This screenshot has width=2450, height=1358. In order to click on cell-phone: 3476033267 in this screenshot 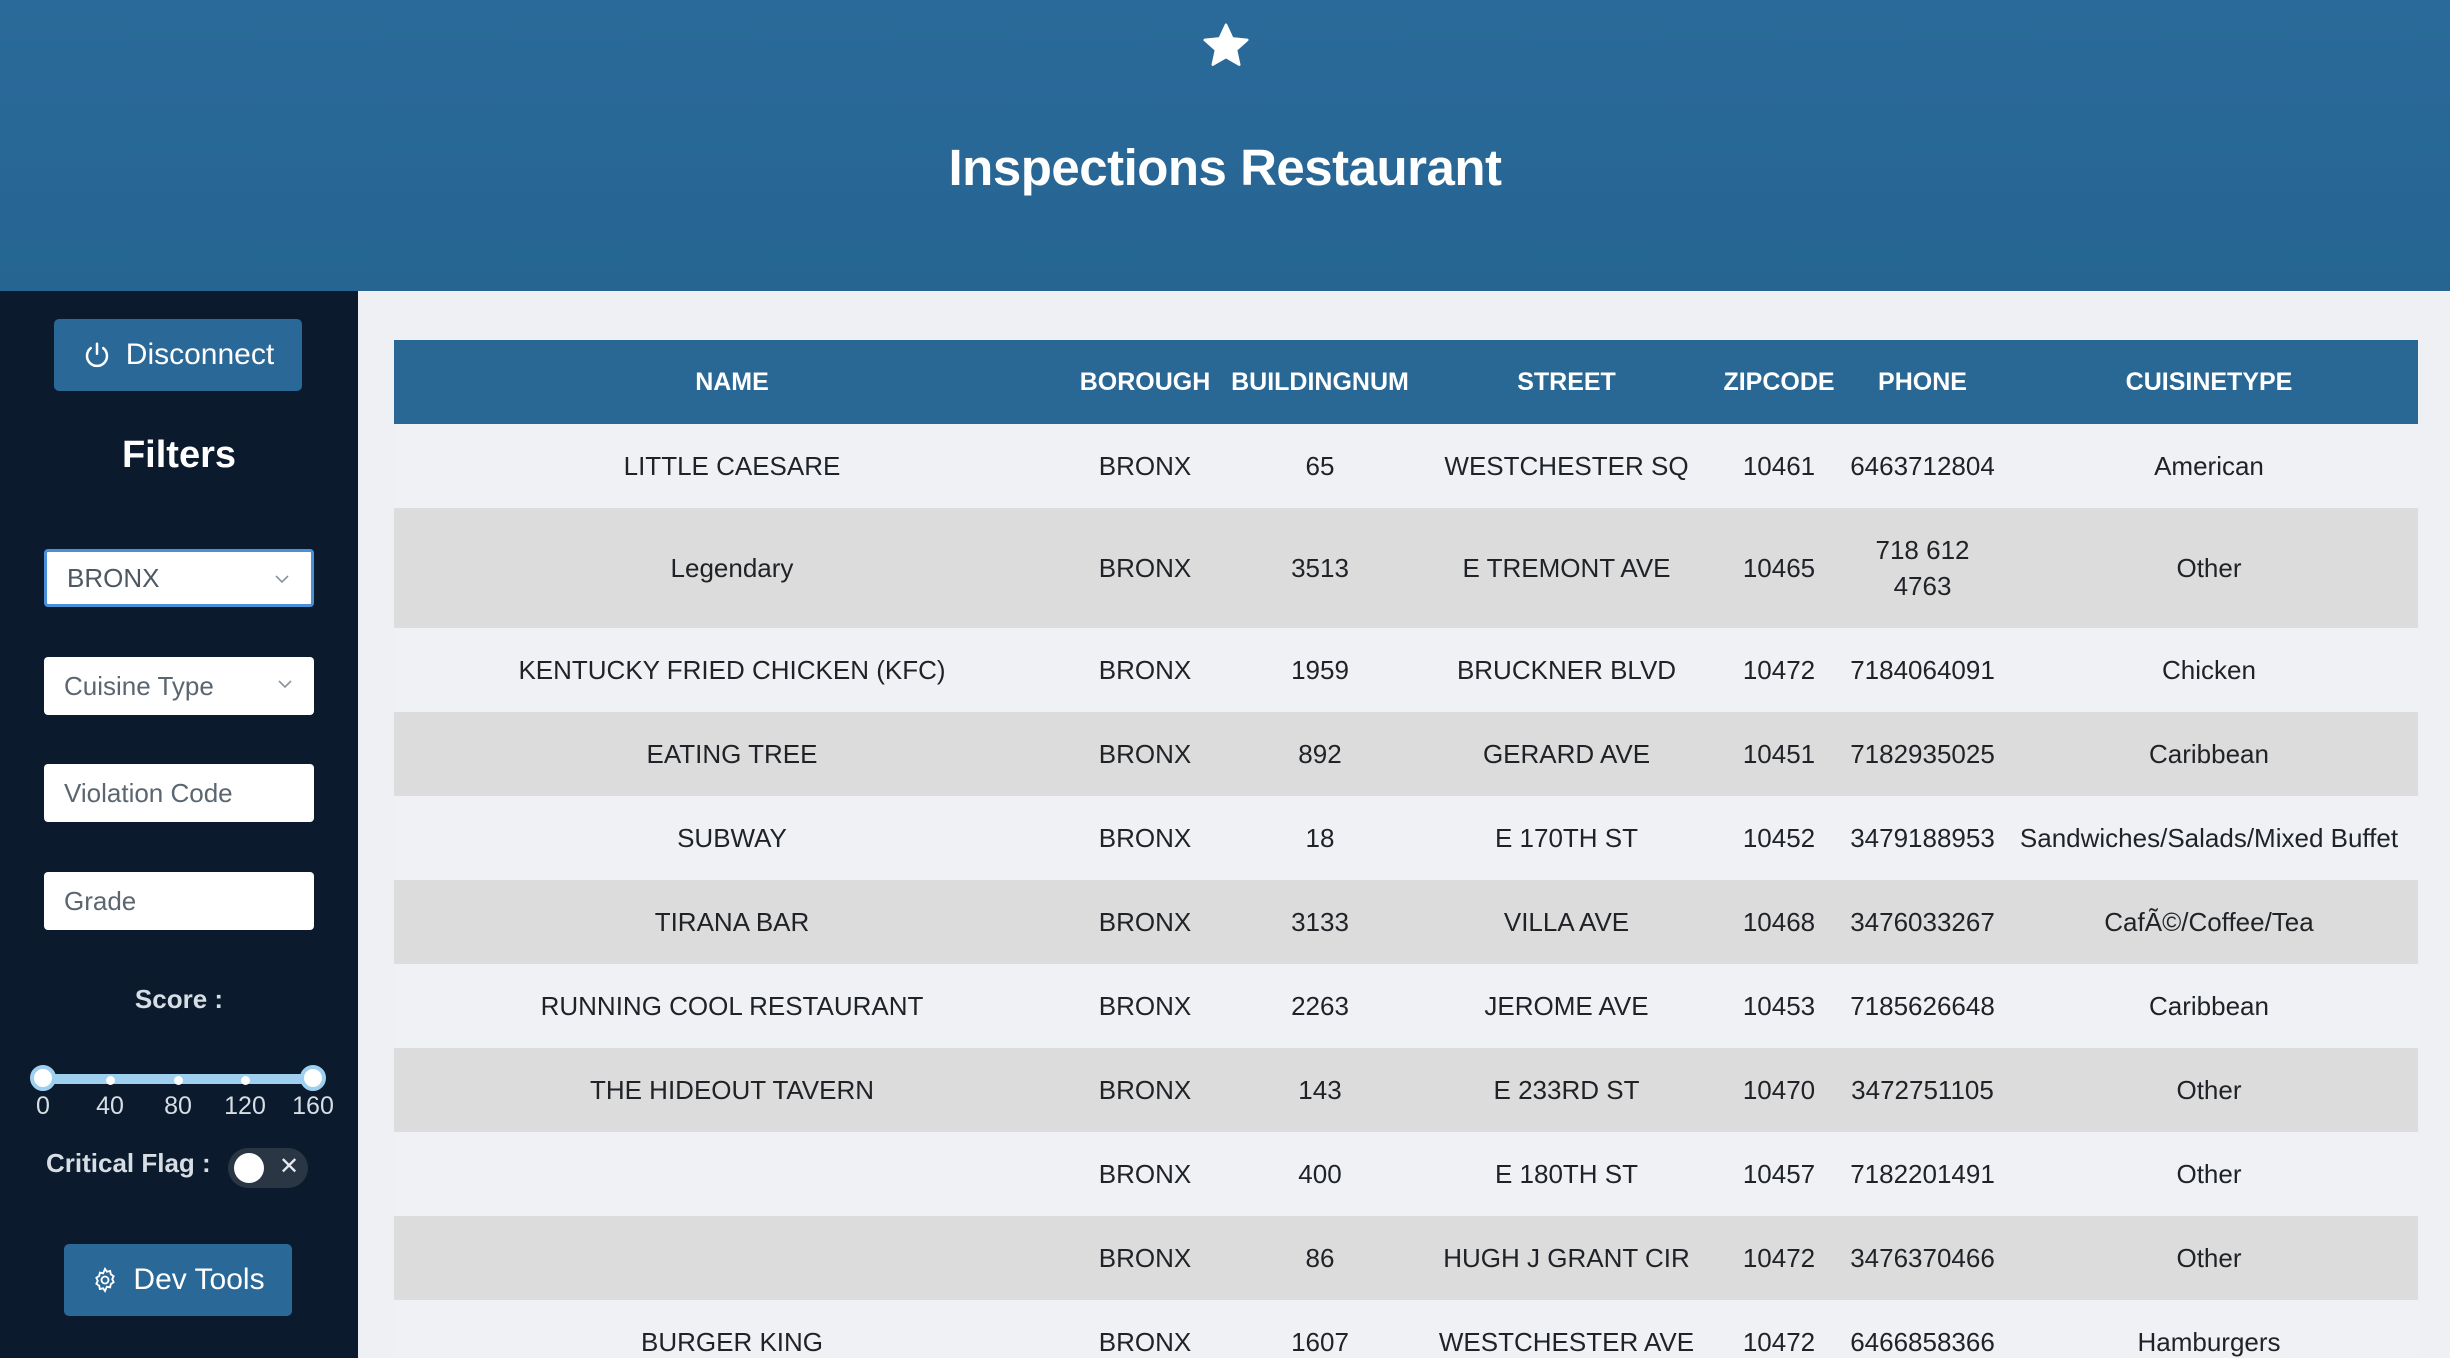, I will do `click(1922, 922)`.